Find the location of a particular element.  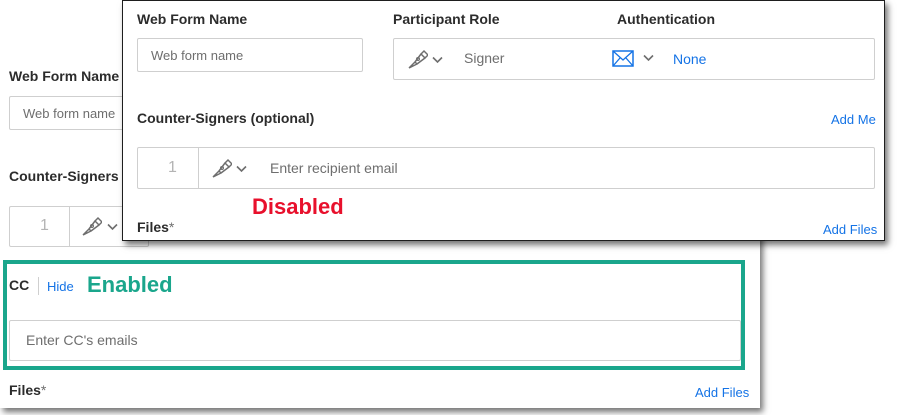

disabled-annotation: Disabled is located at coordinates (298, 206).